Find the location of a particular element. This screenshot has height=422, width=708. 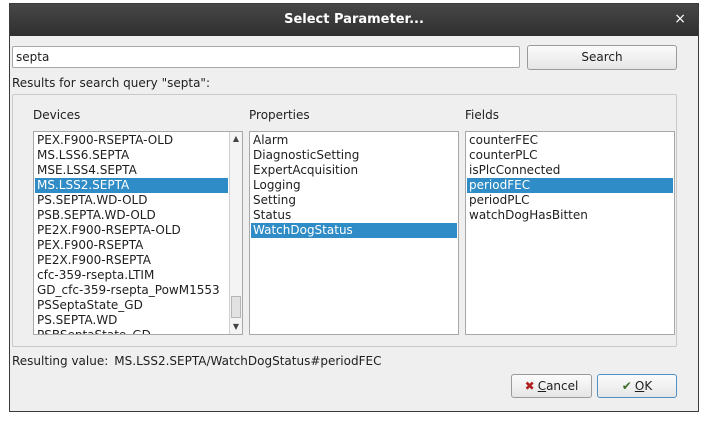

field-list-item: watchDogHasBitten is located at coordinates (570, 215).